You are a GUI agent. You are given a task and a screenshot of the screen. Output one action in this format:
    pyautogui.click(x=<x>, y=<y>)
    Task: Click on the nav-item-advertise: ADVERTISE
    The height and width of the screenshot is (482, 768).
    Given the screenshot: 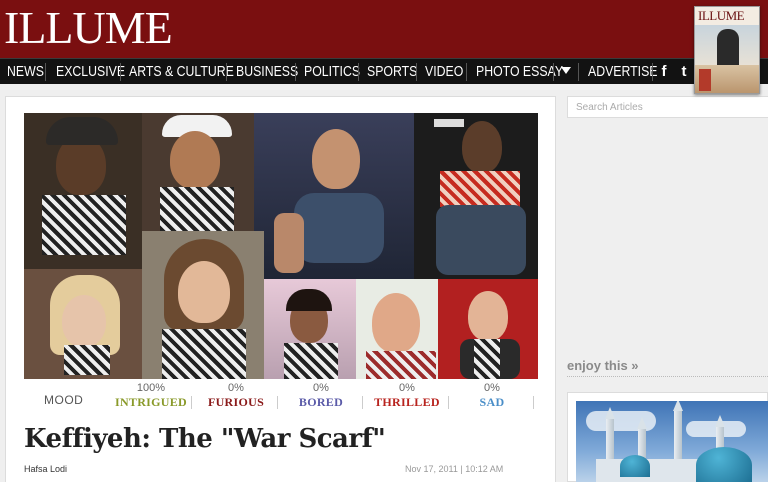 What is the action you would take?
    pyautogui.click(x=622, y=72)
    